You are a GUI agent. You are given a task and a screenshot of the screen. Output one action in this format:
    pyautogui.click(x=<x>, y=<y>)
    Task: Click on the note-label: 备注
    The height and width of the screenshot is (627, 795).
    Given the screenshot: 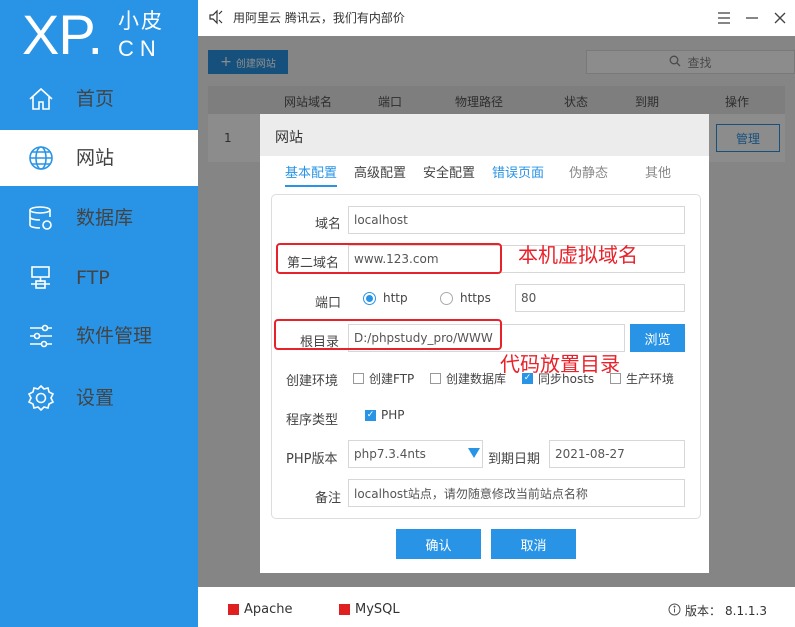 What is the action you would take?
    pyautogui.click(x=328, y=498)
    